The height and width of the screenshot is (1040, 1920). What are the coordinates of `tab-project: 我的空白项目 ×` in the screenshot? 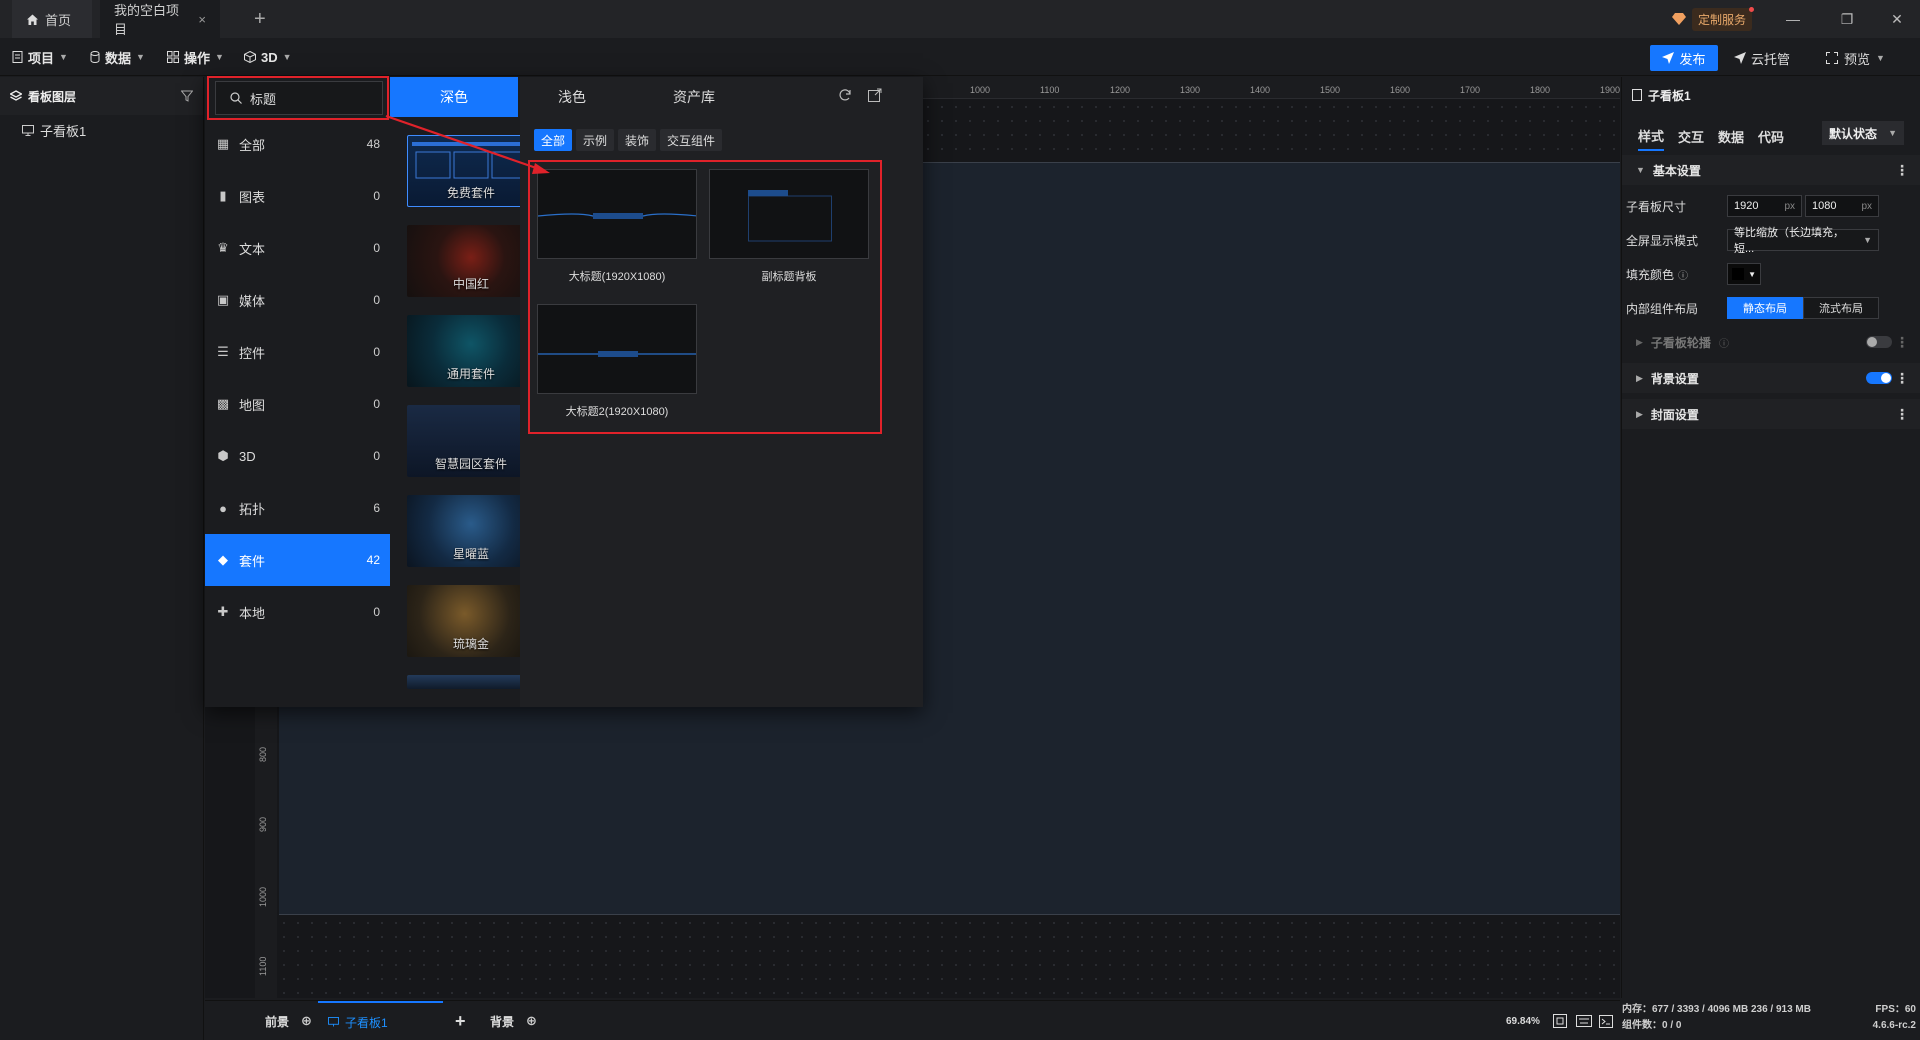 It's located at (160, 19).